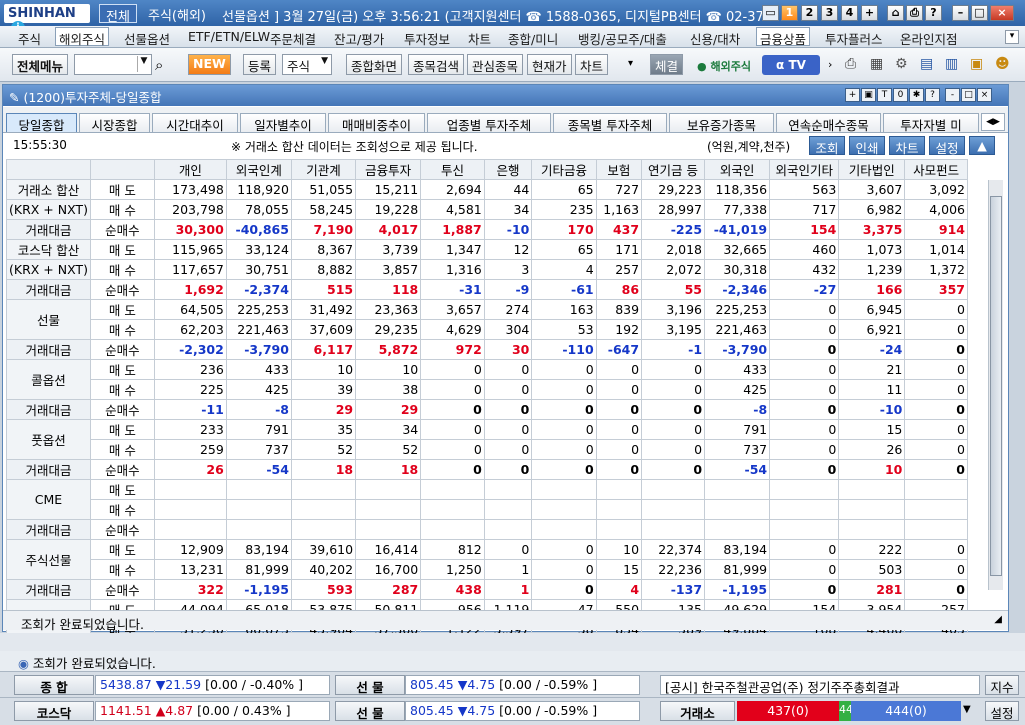 Image resolution: width=1025 pixels, height=725 pixels. What do you see at coordinates (195, 122) in the screenshot?
I see `tab-time-trend: 시간대추이` at bounding box center [195, 122].